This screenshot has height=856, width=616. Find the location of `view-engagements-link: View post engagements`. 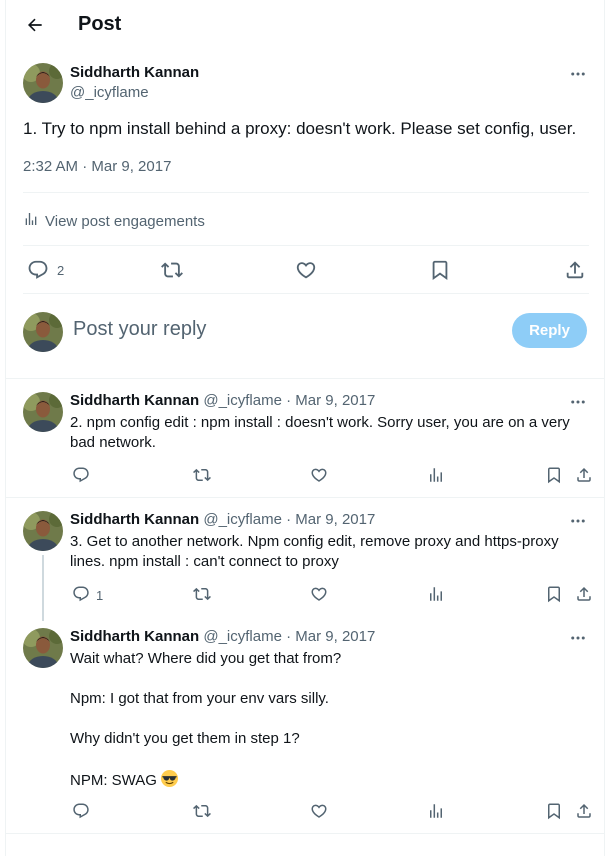

view-engagements-link: View post engagements is located at coordinates (114, 221).